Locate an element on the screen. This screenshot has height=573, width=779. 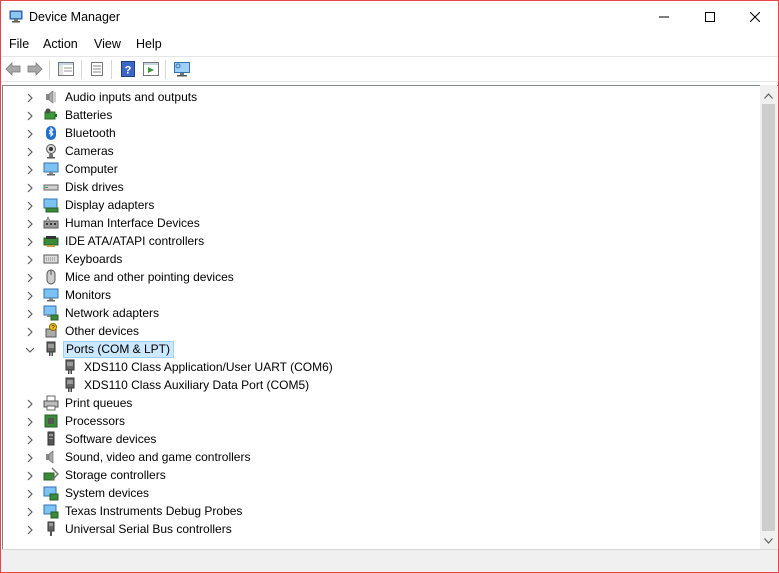
tree-category: Cameras is located at coordinates (381, 151).